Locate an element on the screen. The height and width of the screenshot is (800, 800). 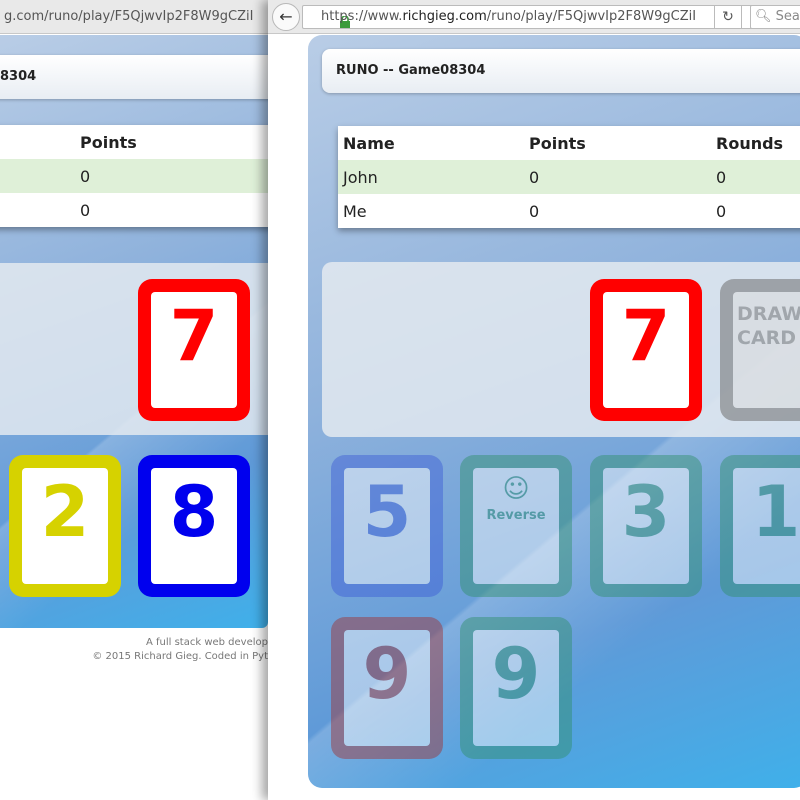
draw-card-button: DRAW CARD is located at coordinates (760, 350).